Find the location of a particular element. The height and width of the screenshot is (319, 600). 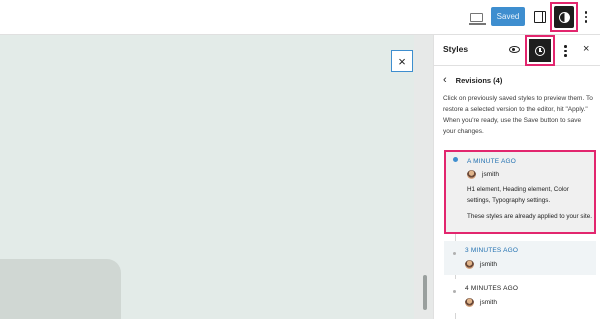

eye-icon is located at coordinates (514, 49).